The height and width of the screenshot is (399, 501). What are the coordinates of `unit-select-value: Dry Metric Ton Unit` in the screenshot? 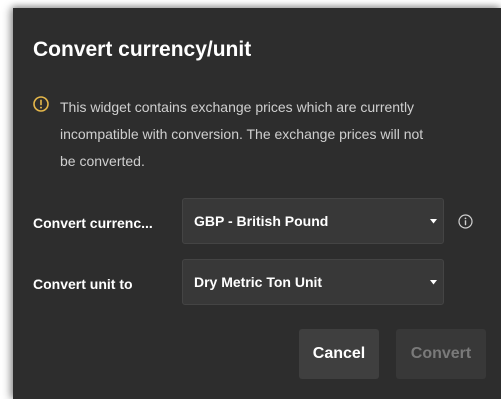 It's located at (258, 282).